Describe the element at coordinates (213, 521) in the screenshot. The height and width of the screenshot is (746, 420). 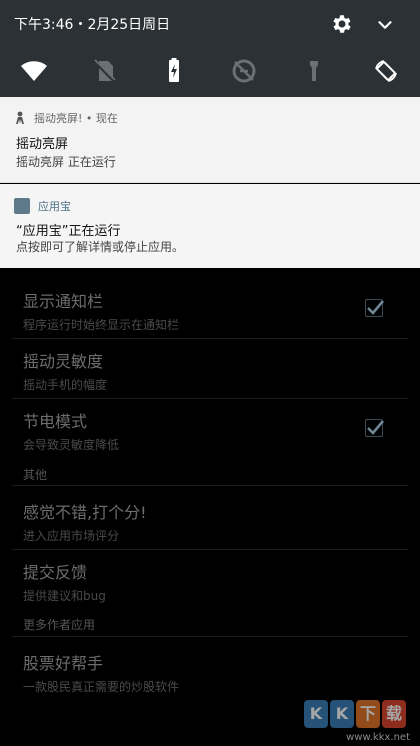
I see `pref-rate-app: 感觉不错,打个分! 进入应用市场评分` at that location.